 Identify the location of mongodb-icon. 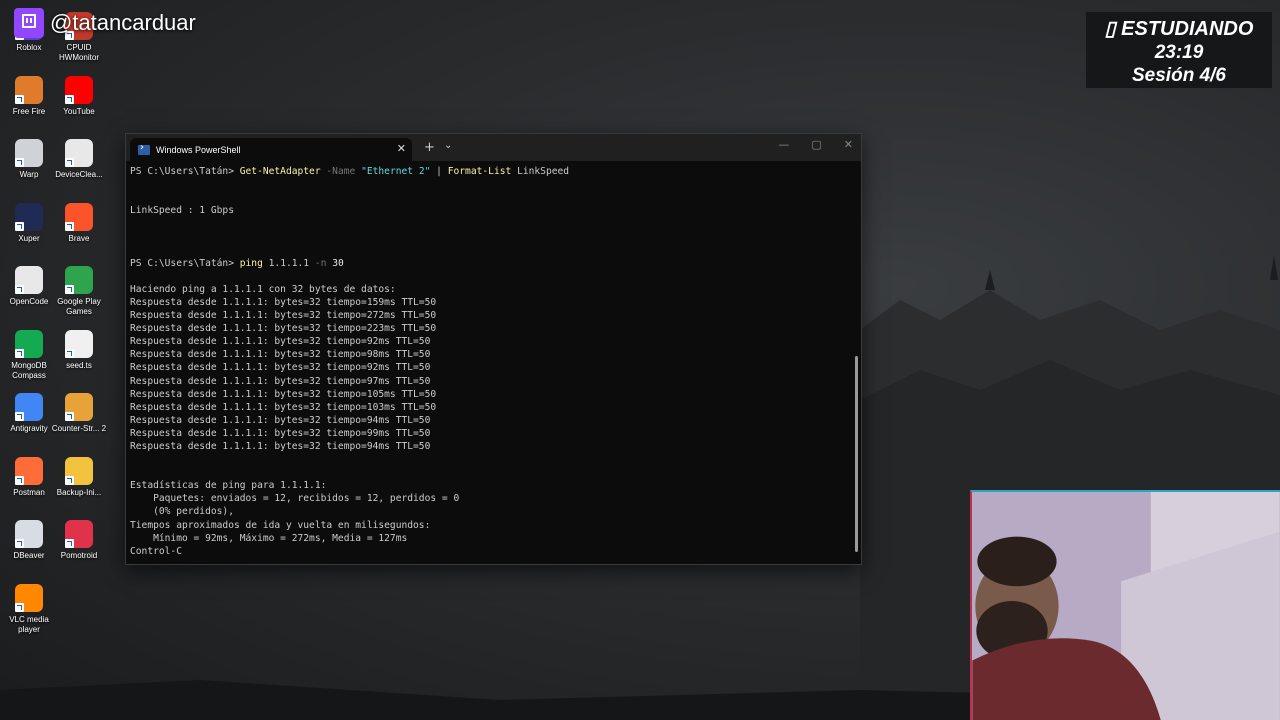
(29, 343).